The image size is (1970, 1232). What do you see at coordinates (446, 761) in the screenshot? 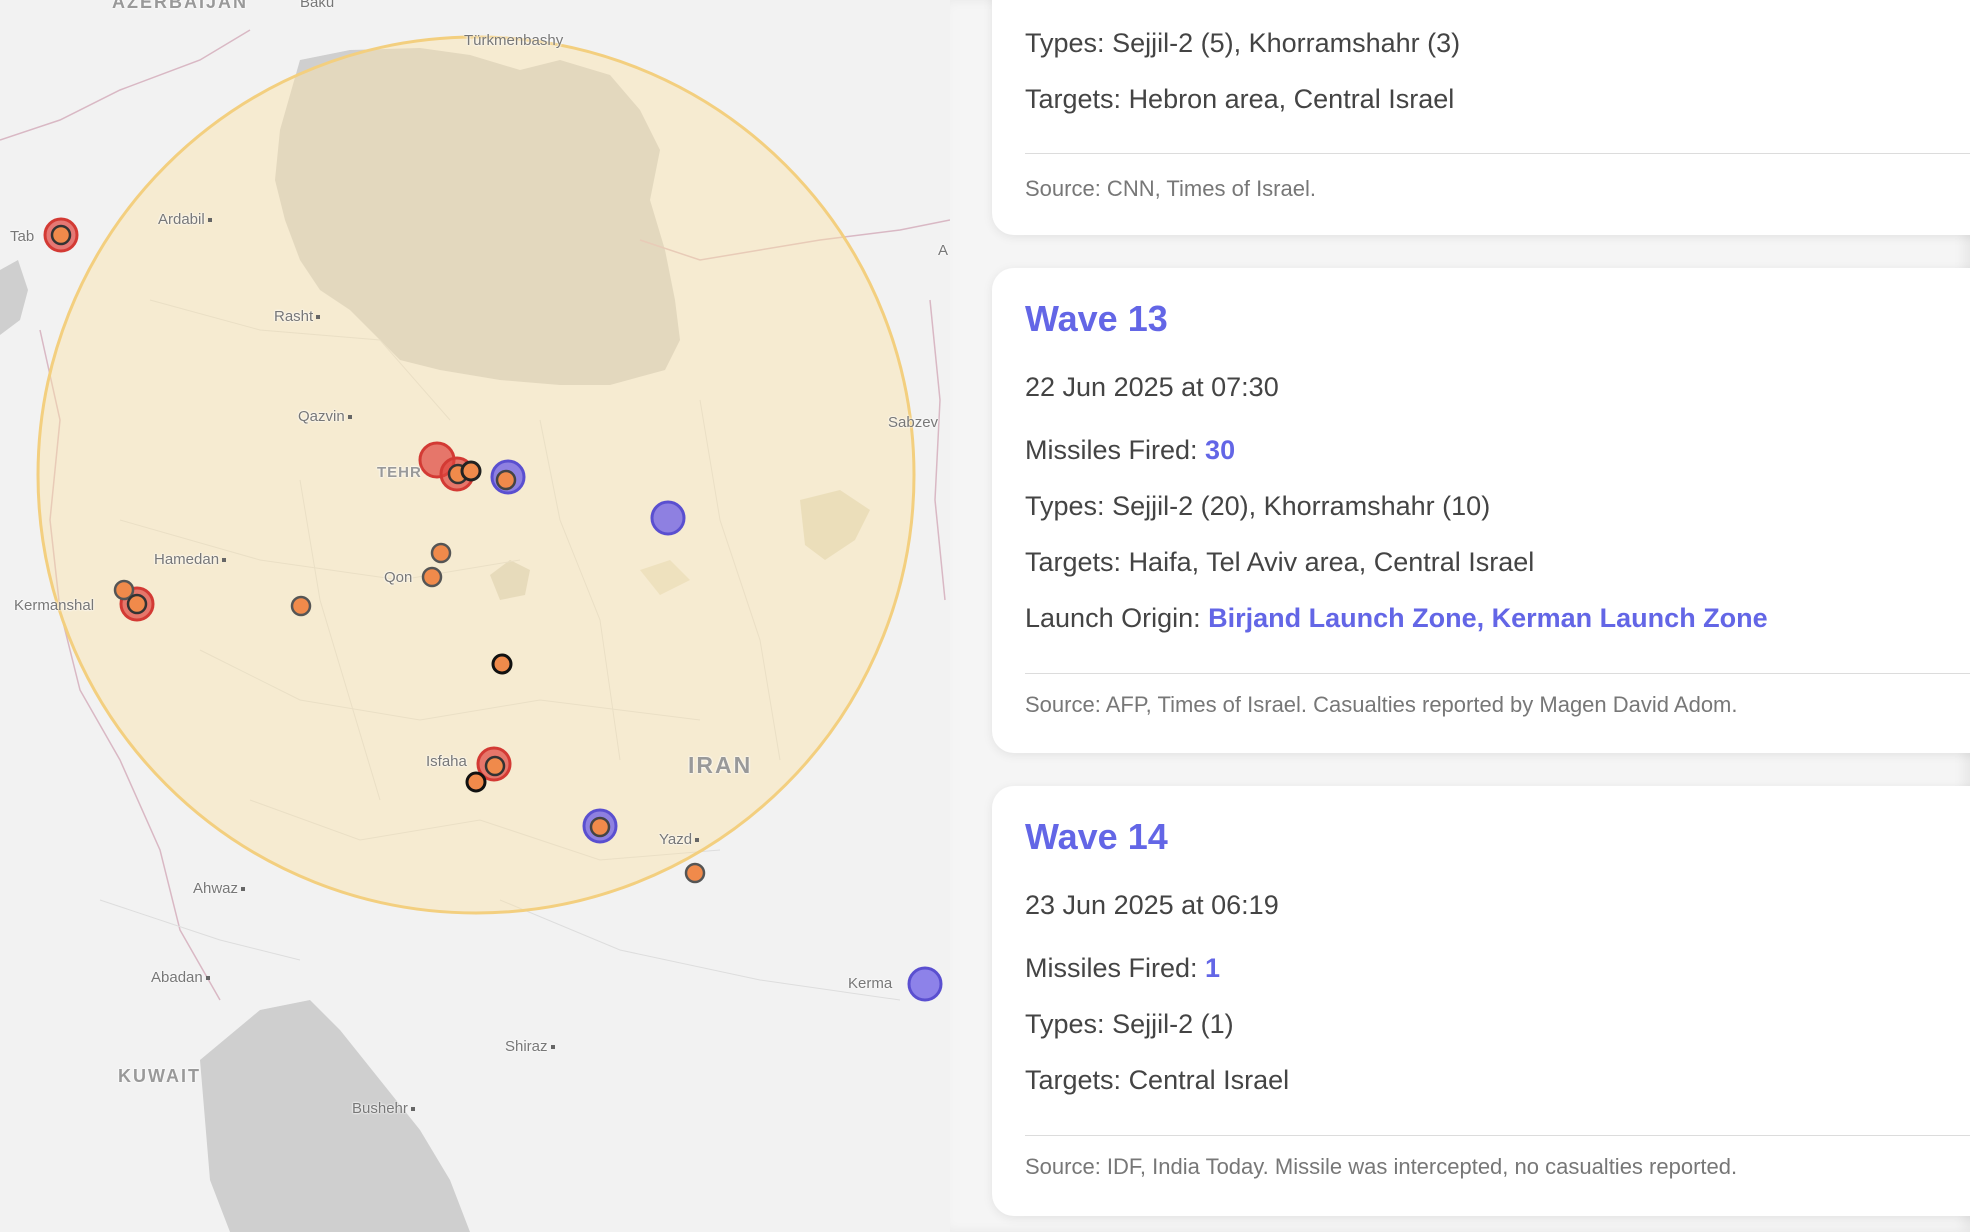
I see `city-label-isfahan: Isfaha` at bounding box center [446, 761].